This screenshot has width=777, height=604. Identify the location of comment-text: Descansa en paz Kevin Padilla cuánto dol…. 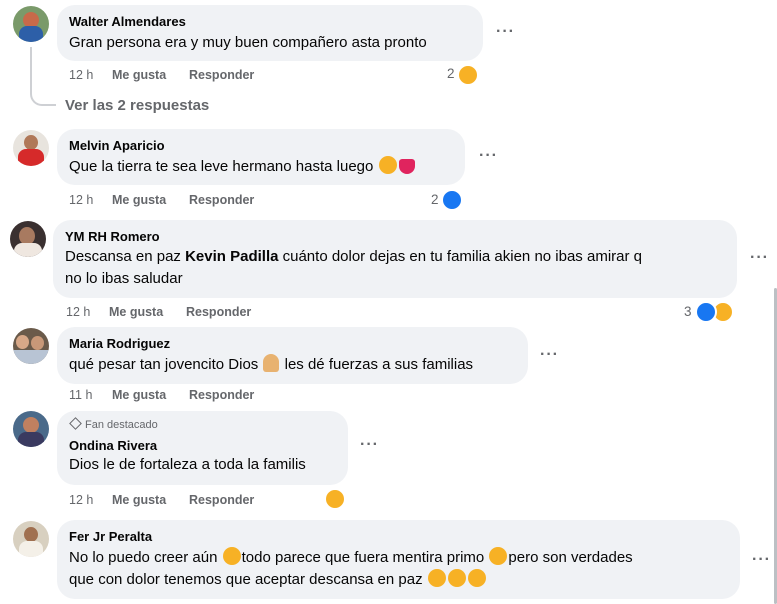
(395, 268).